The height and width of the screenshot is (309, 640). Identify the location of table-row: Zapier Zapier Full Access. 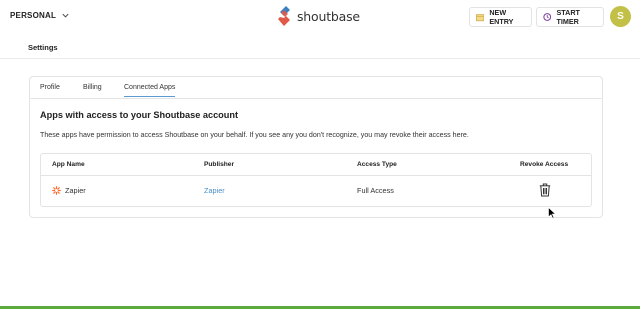
(316, 191).